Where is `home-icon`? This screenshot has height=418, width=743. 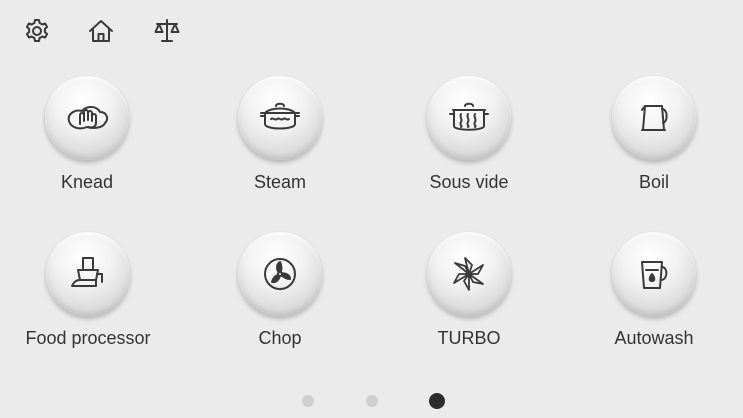 home-icon is located at coordinates (101, 31).